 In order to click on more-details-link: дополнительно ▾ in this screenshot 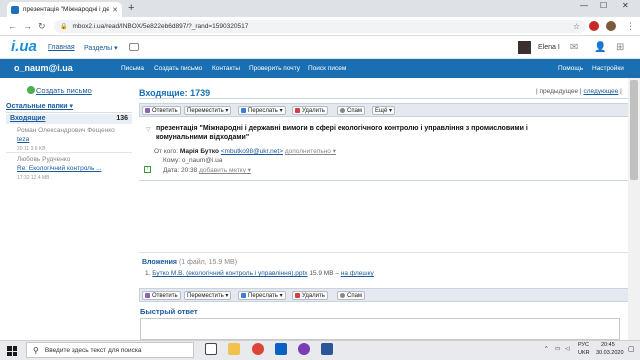, I will do `click(310, 151)`.